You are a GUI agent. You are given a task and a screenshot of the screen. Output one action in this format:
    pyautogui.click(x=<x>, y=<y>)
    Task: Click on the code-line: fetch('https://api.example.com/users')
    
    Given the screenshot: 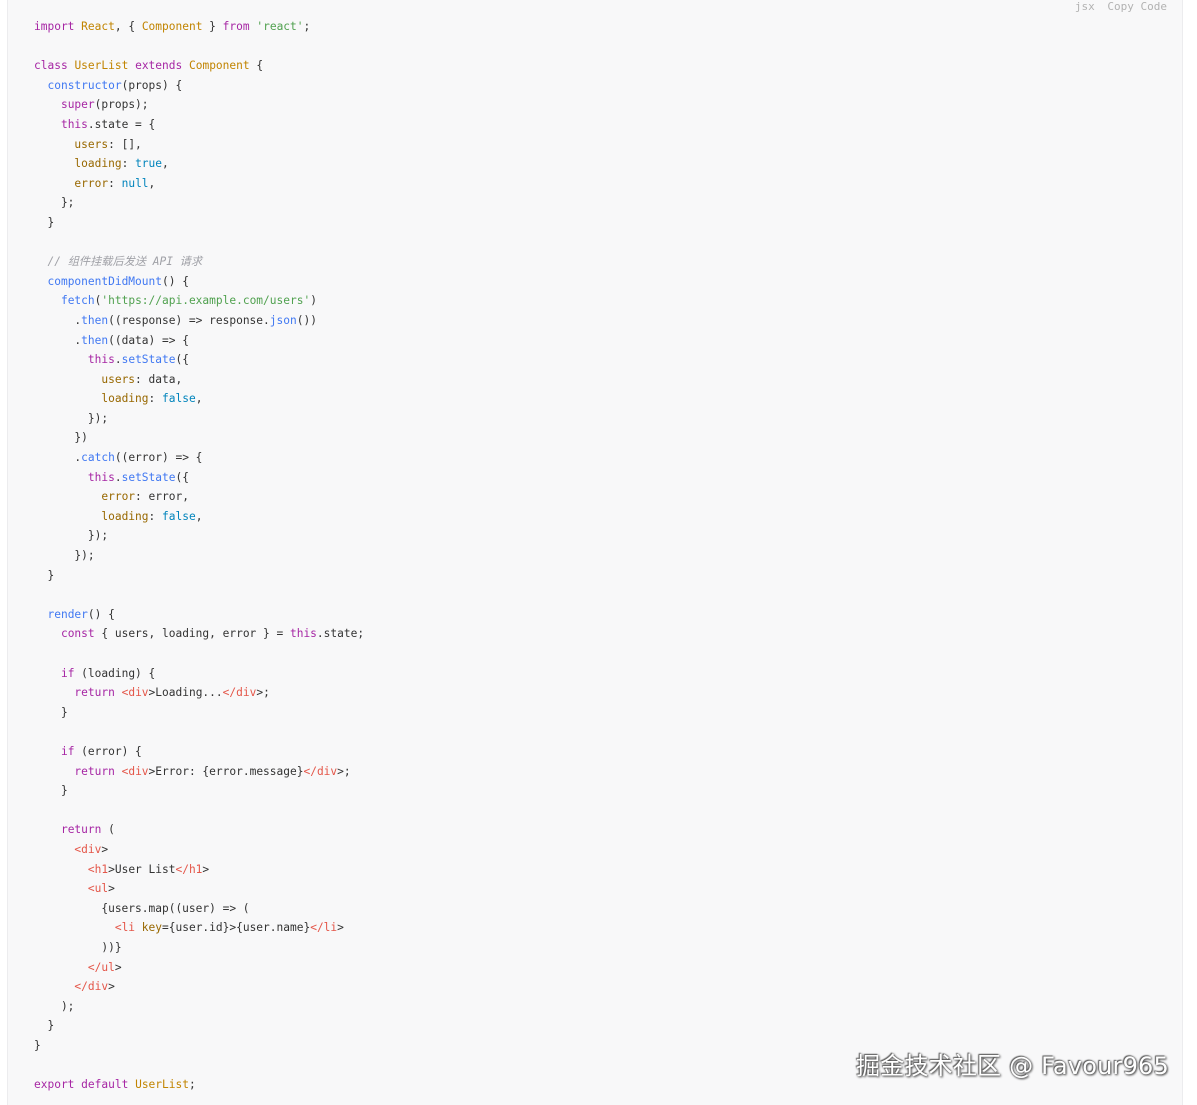 What is the action you would take?
    pyautogui.click(x=188, y=301)
    